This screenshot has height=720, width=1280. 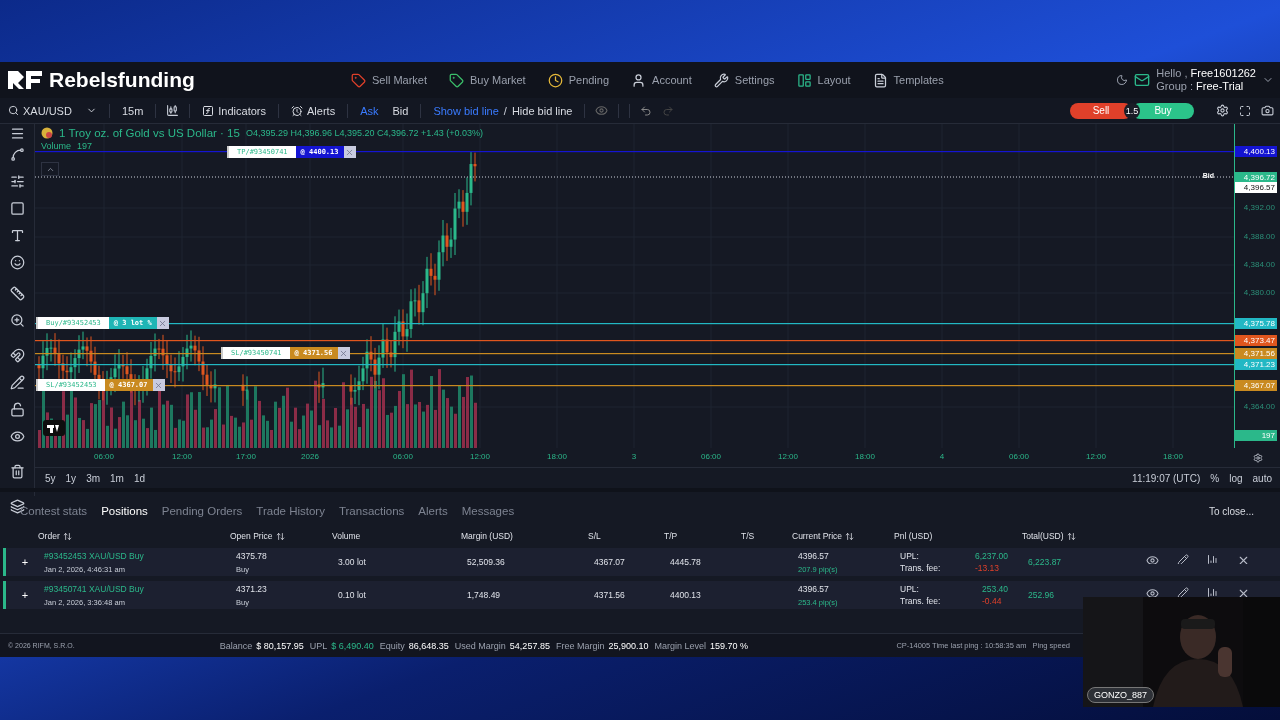 What do you see at coordinates (132, 110) in the screenshot?
I see `interval-button: 15m` at bounding box center [132, 110].